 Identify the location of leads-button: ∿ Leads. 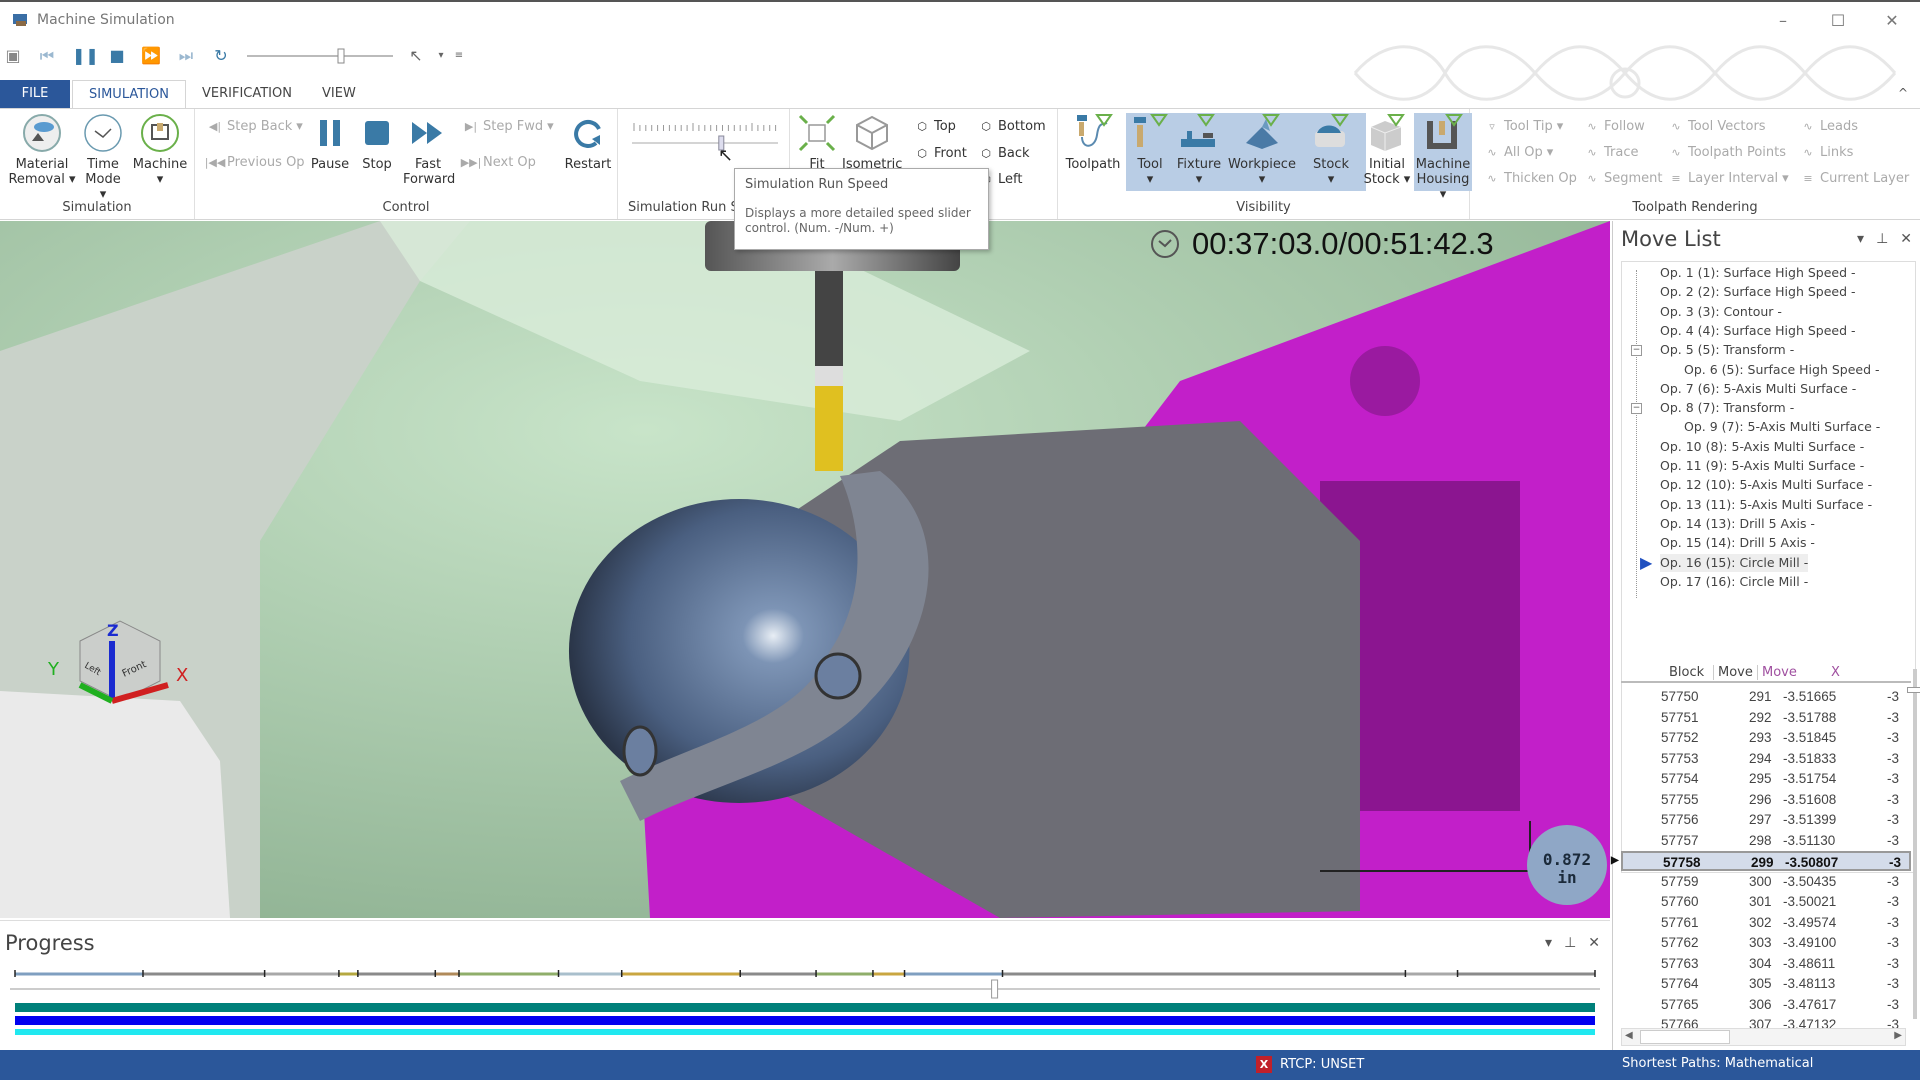
(1829, 126).